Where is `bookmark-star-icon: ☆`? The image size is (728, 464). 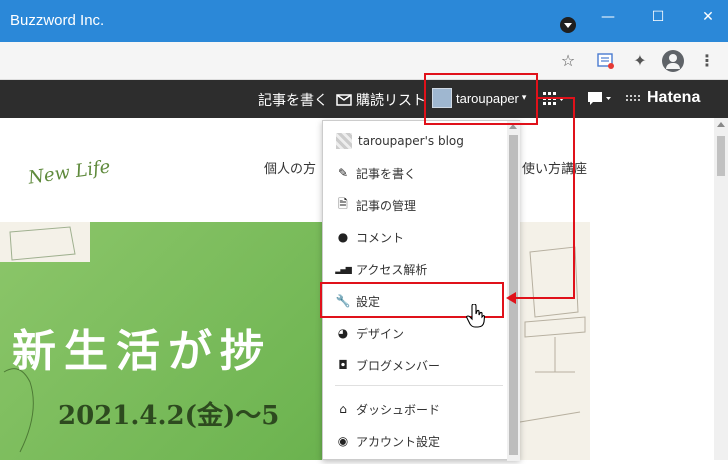 bookmark-star-icon: ☆ is located at coordinates (568, 61).